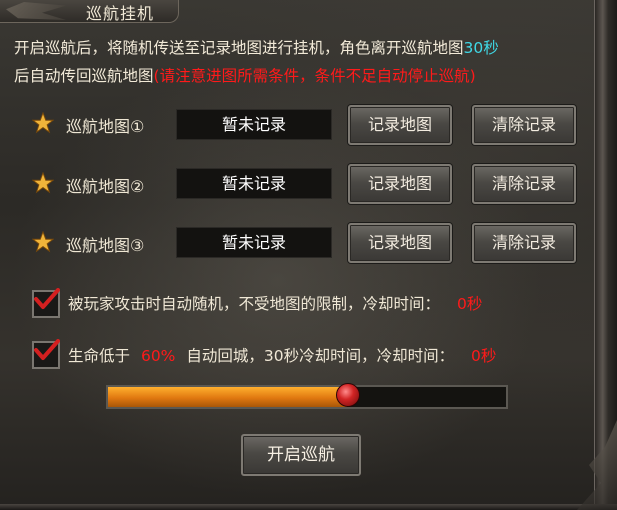  Describe the element at coordinates (120, 13) in the screenshot. I see `window-title: 巡航挂机` at that location.